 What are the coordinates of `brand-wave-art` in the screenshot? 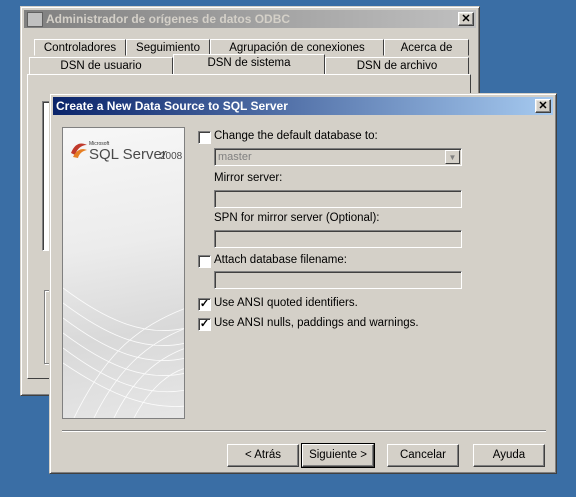 It's located at (123, 352).